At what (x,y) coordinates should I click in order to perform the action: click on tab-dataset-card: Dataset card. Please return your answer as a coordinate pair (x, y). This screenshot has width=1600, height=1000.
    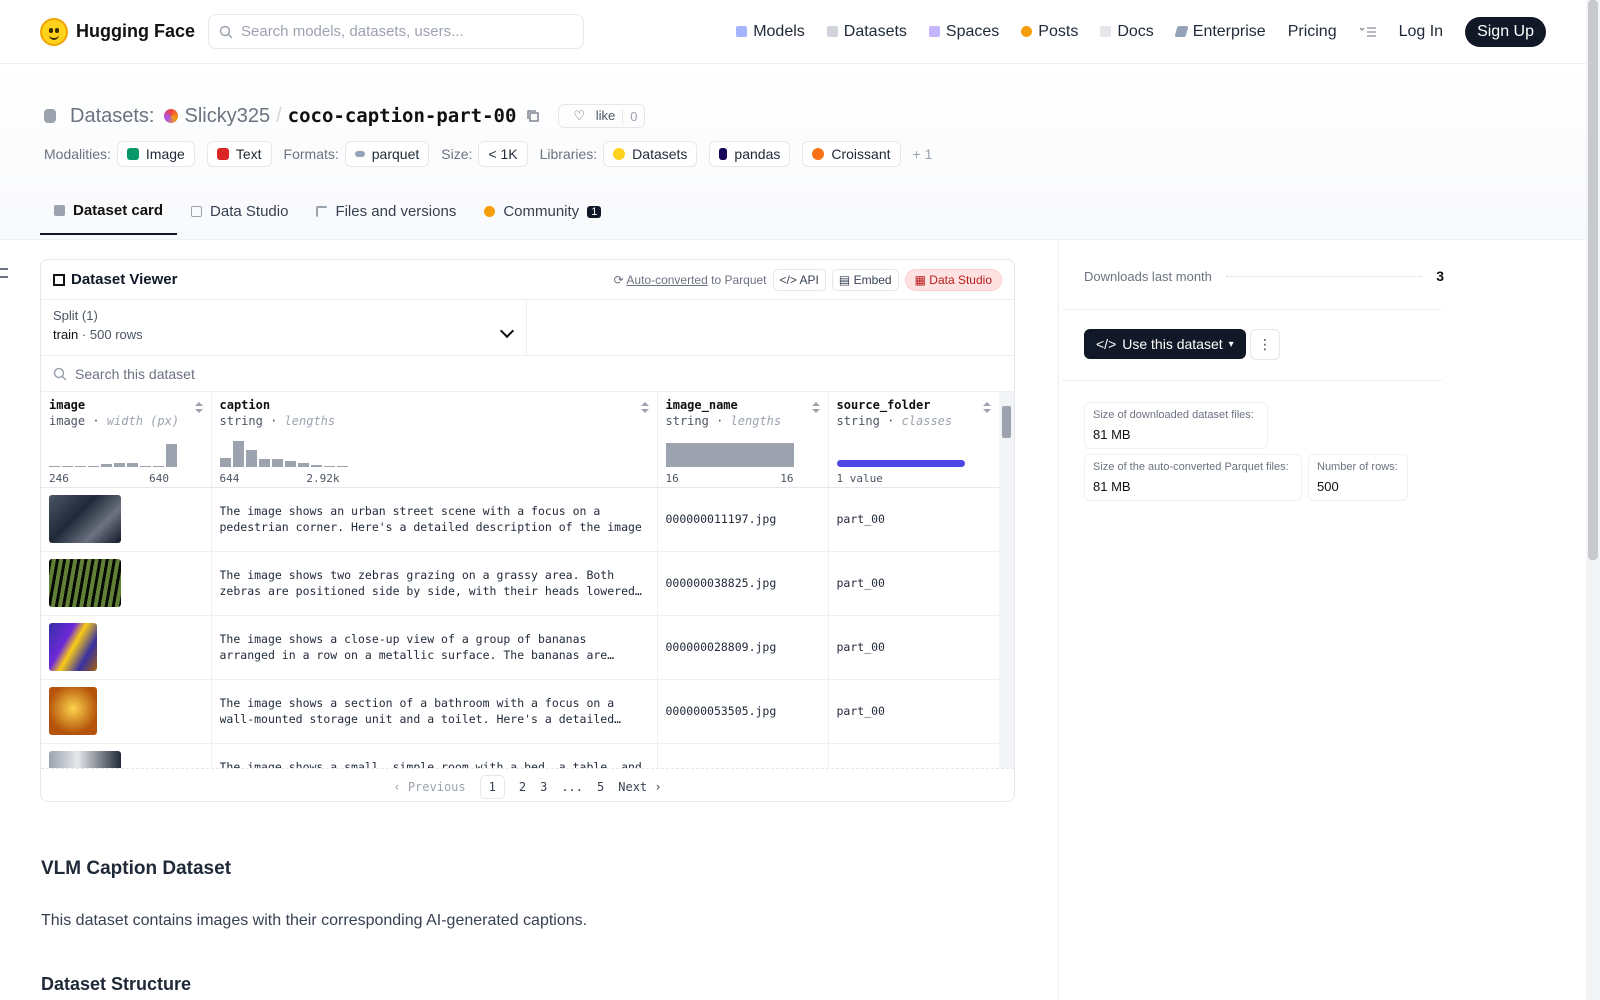
    Looking at the image, I should click on (109, 210).